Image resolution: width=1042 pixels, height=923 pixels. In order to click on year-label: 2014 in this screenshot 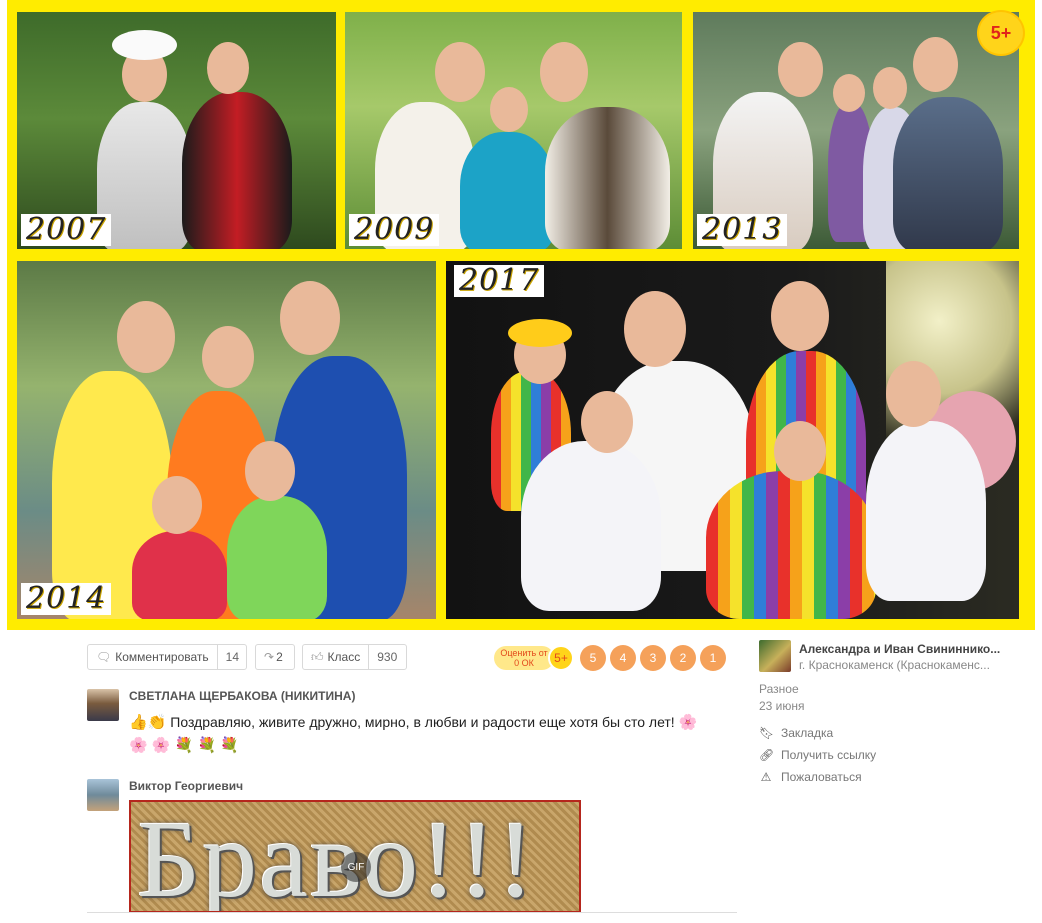, I will do `click(66, 599)`.